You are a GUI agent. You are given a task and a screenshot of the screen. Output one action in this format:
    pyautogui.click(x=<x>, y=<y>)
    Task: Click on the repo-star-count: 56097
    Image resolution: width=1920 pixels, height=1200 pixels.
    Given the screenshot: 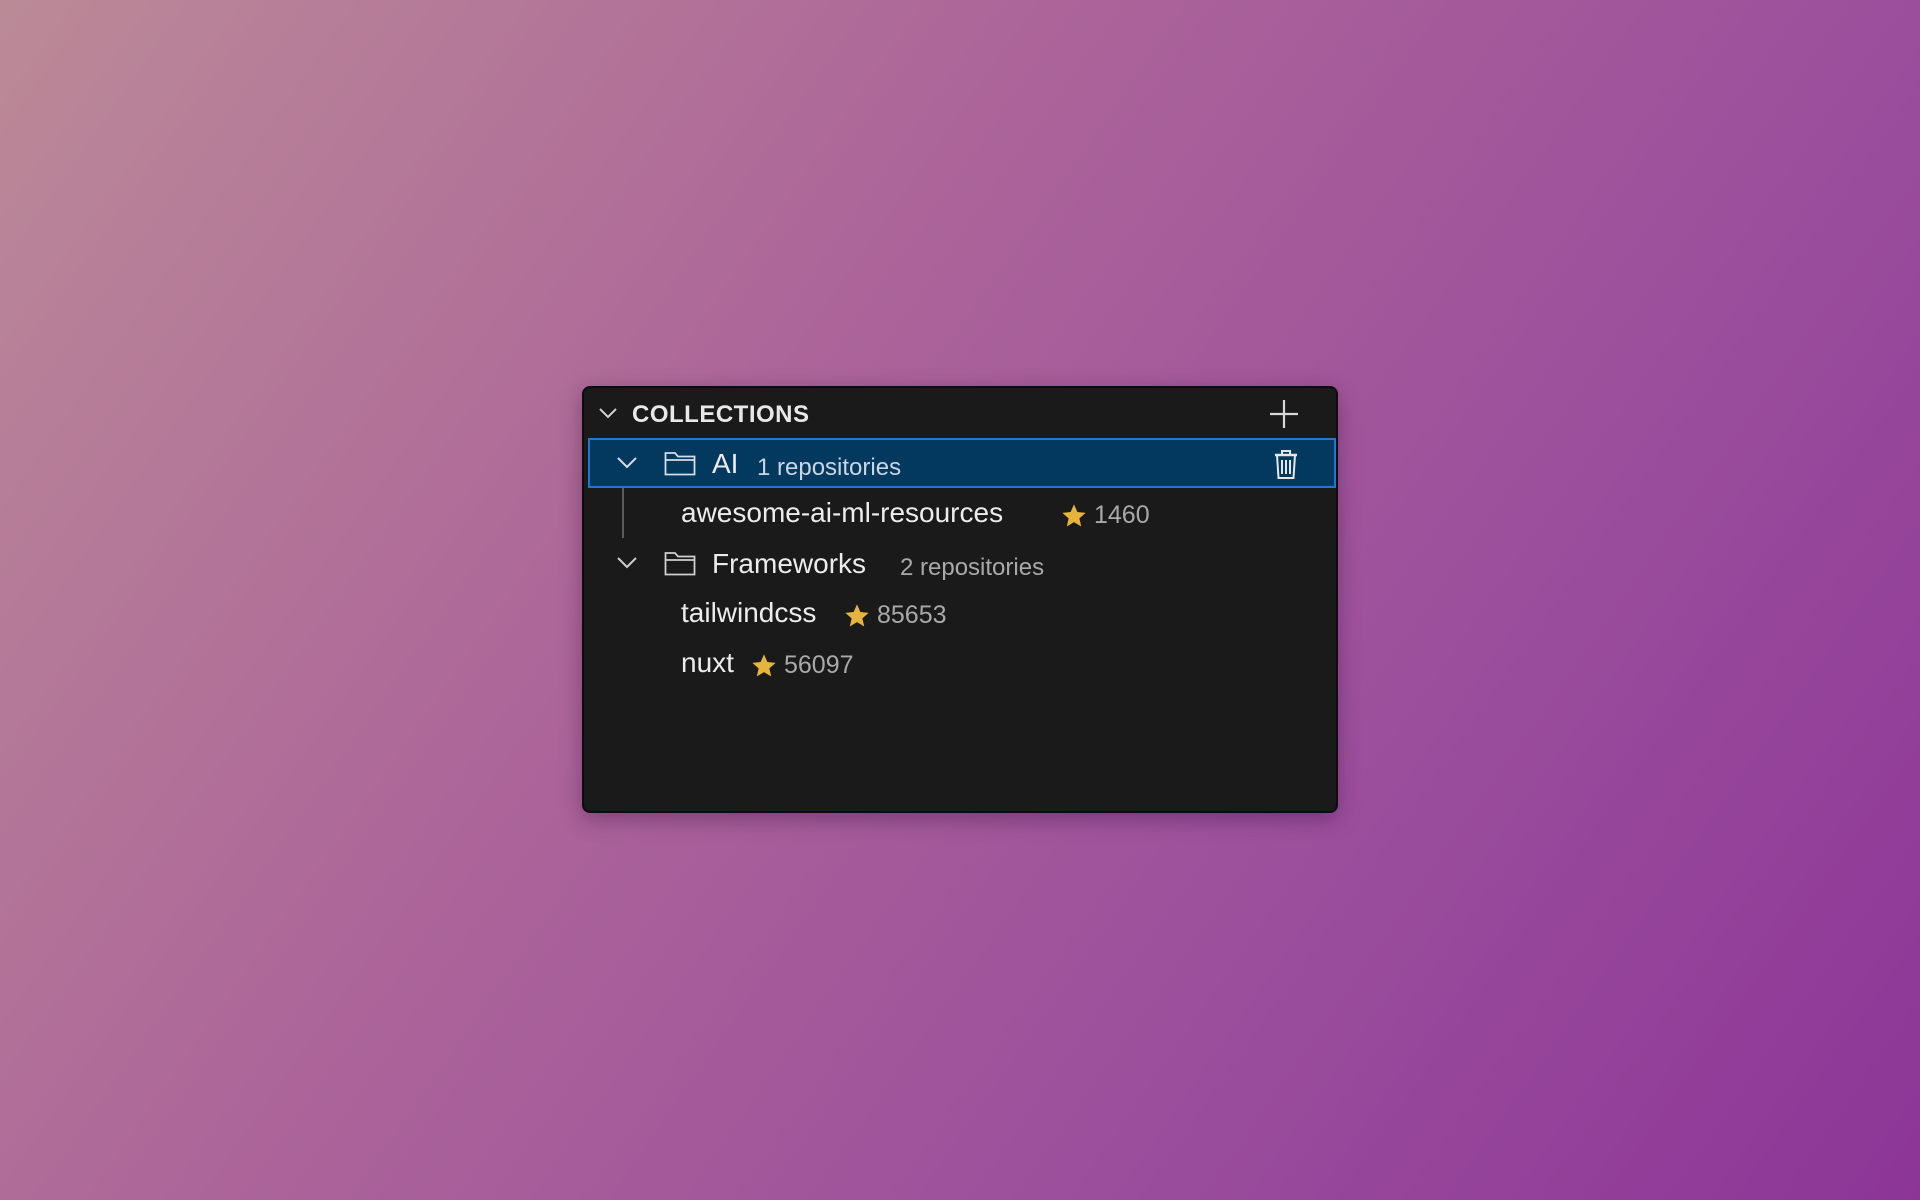 What is the action you would take?
    pyautogui.click(x=819, y=665)
    